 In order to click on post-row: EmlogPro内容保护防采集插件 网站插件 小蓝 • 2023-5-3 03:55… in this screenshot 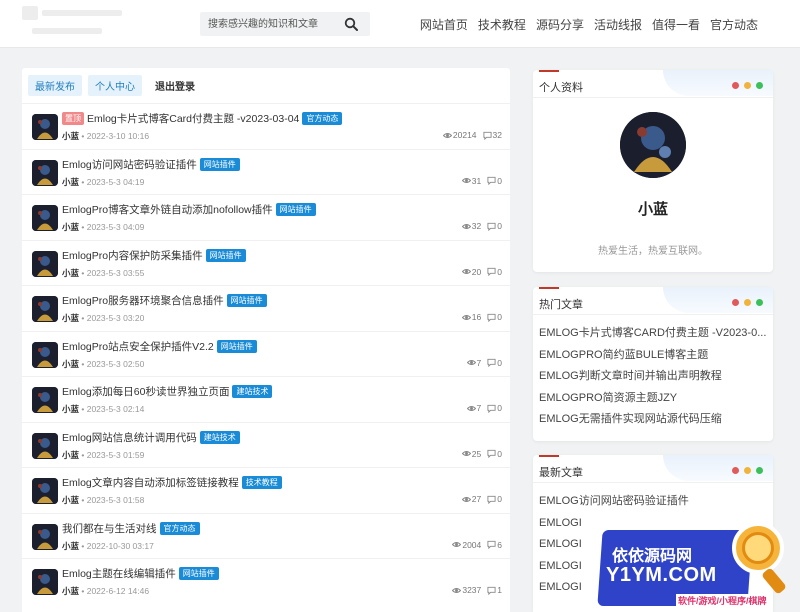, I will do `click(266, 262)`.